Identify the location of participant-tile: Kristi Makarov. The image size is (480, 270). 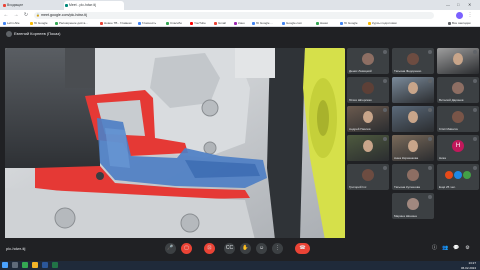
(458, 119).